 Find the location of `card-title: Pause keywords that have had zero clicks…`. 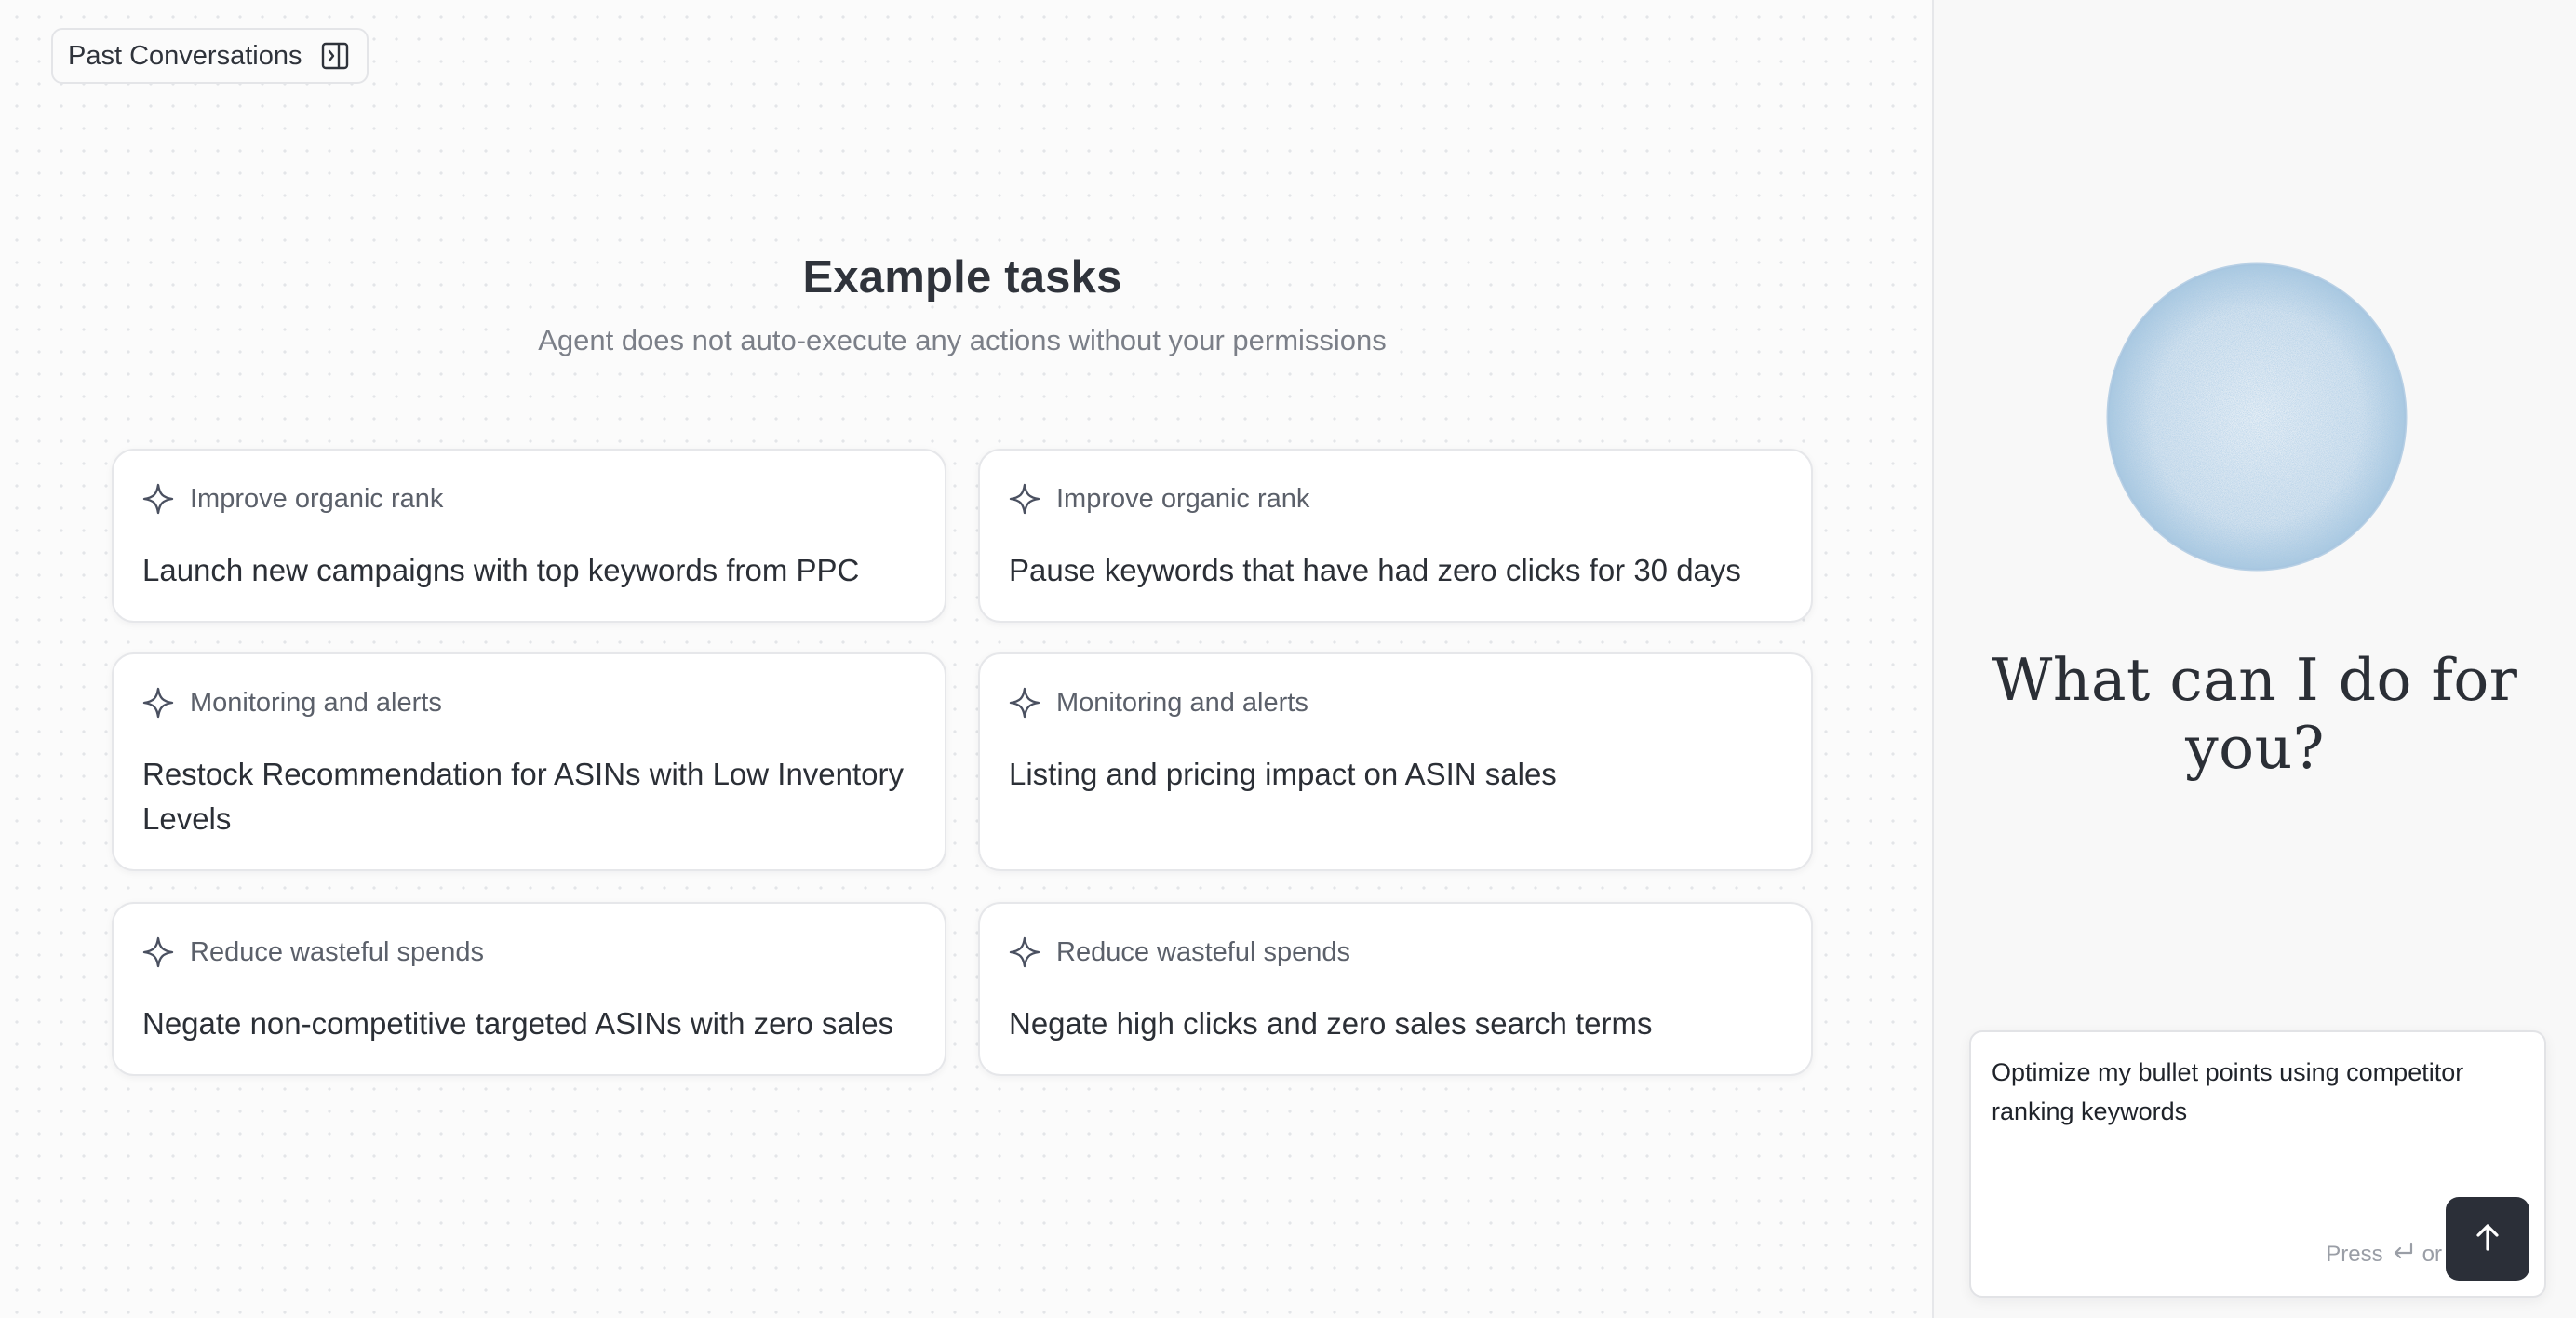

card-title: Pause keywords that have had zero clicks… is located at coordinates (1375, 570).